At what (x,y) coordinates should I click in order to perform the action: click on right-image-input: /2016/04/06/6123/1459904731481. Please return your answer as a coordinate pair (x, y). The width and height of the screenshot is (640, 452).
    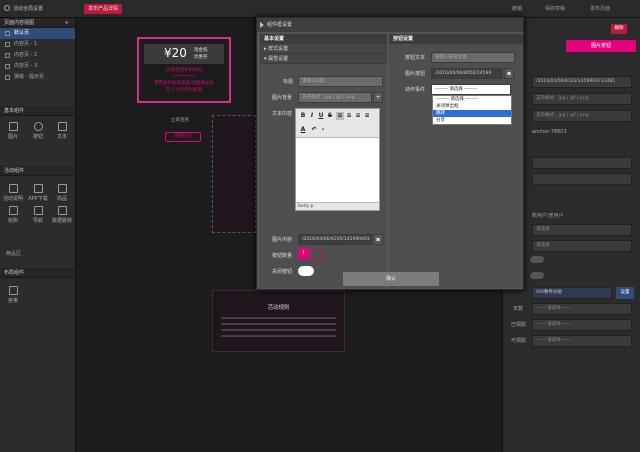
    Looking at the image, I should click on (582, 82).